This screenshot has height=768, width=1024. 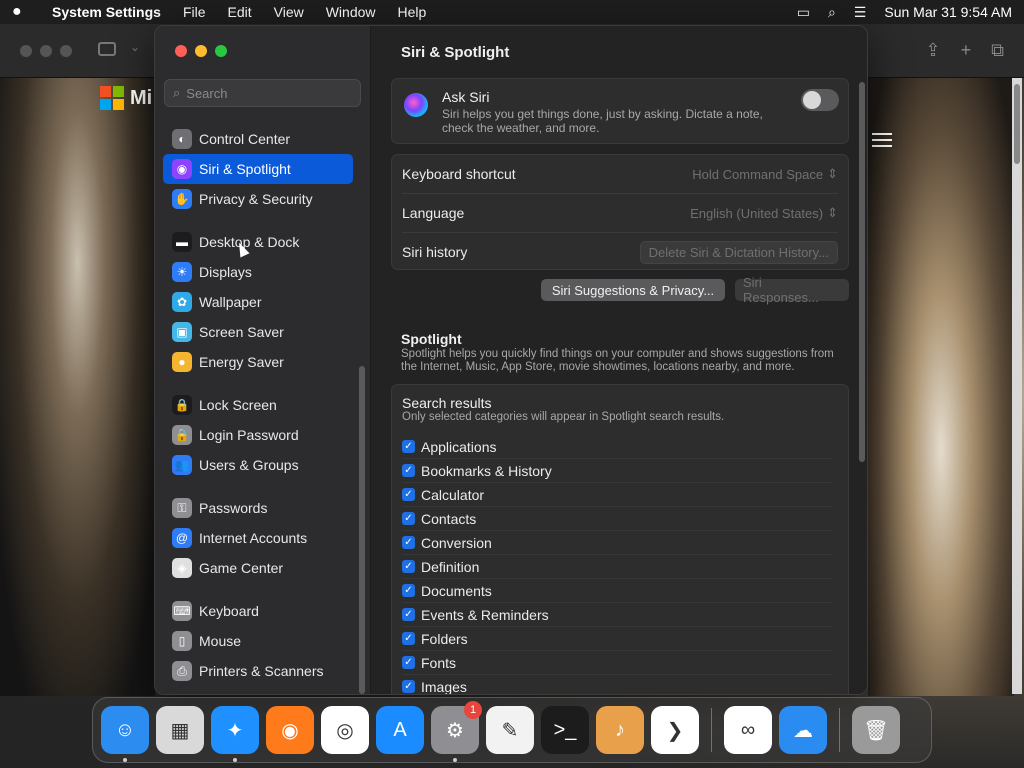 I want to click on search-result-category-row: ✓ Folders, so click(x=617, y=639).